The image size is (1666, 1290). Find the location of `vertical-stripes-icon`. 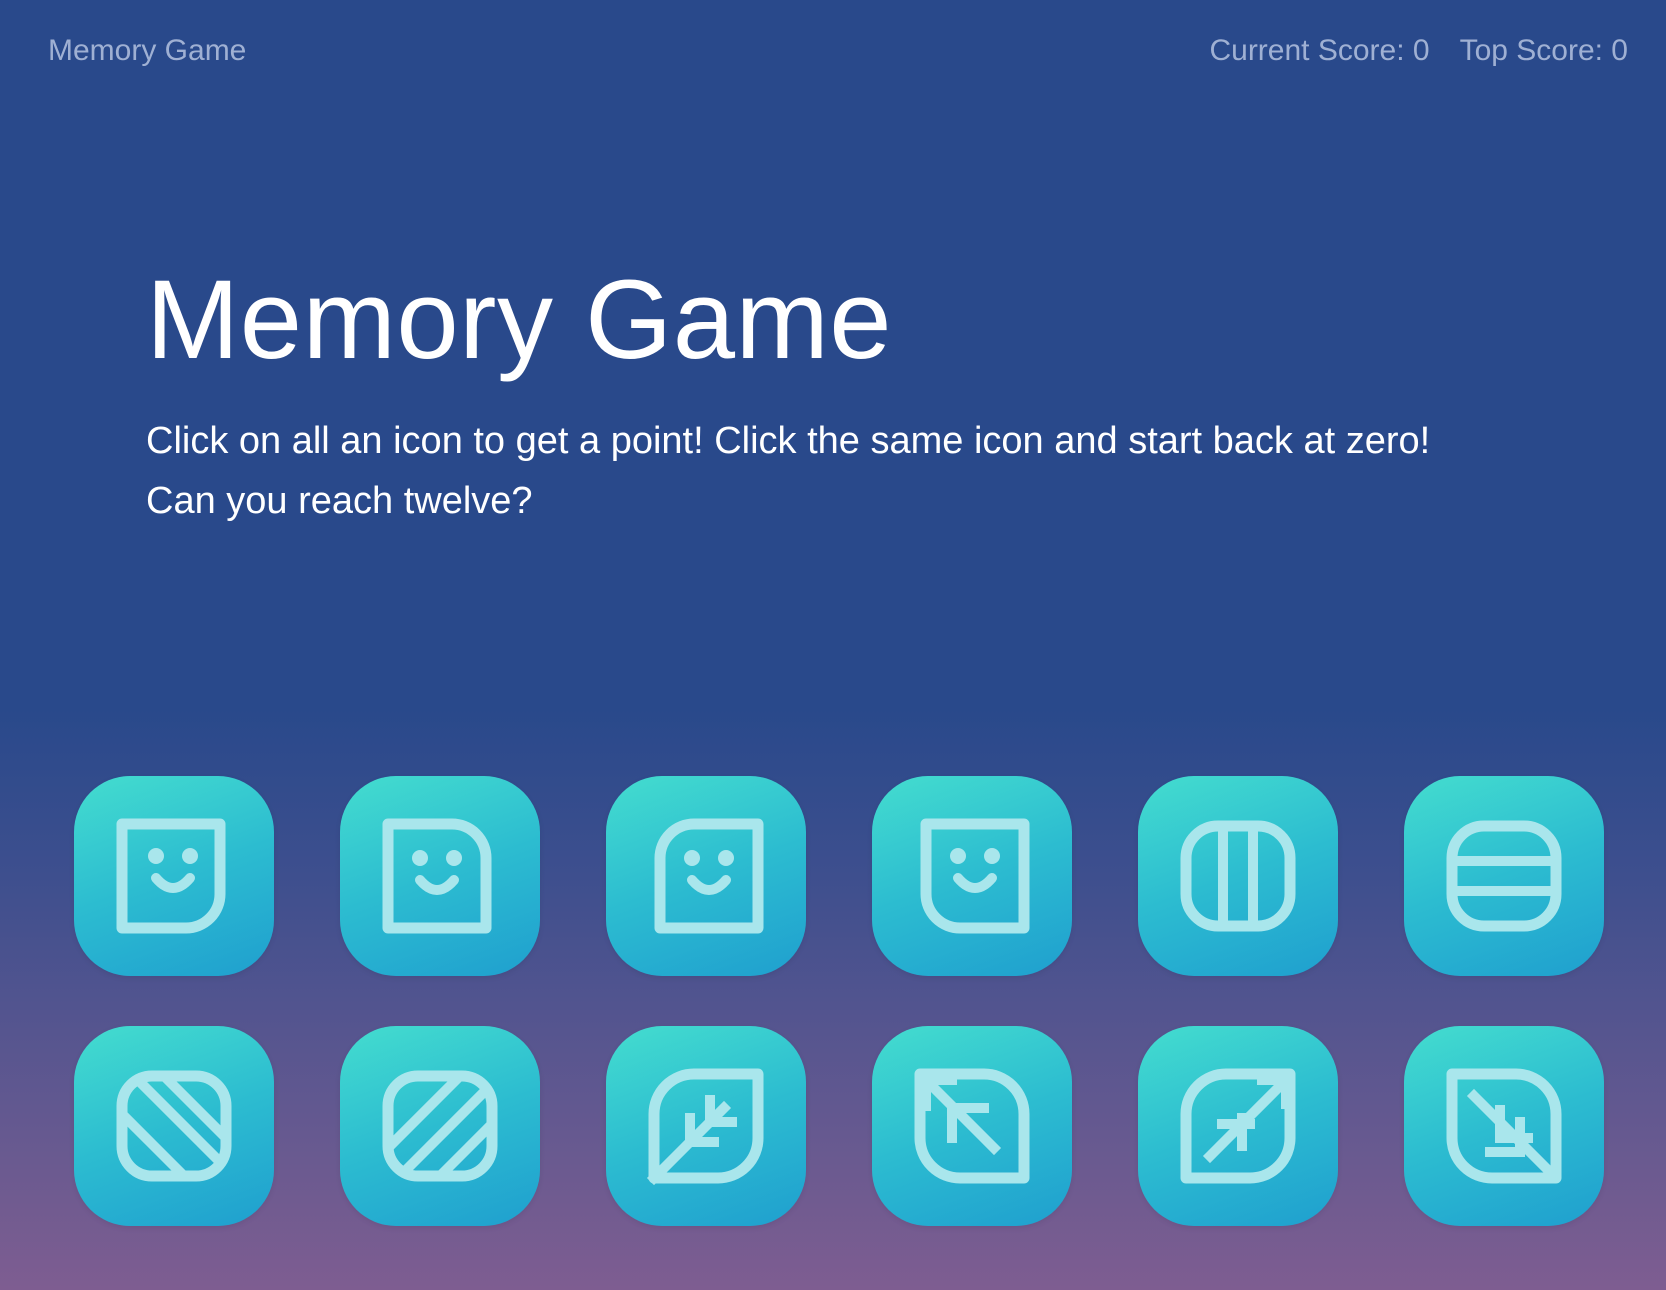

vertical-stripes-icon is located at coordinates (1238, 876).